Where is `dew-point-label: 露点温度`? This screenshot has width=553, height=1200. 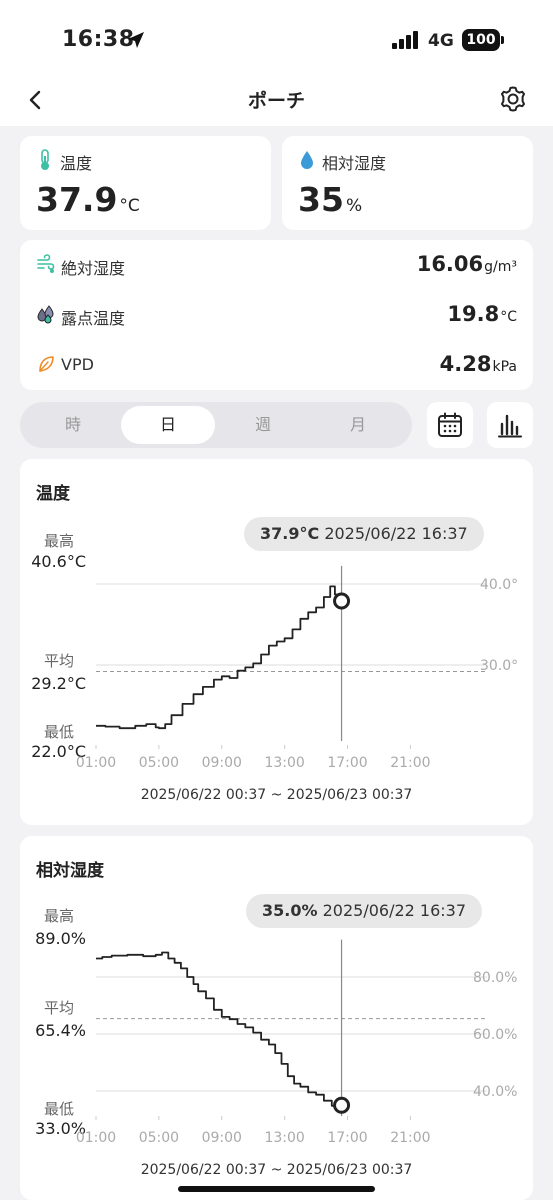 dew-point-label: 露点温度 is located at coordinates (93, 318).